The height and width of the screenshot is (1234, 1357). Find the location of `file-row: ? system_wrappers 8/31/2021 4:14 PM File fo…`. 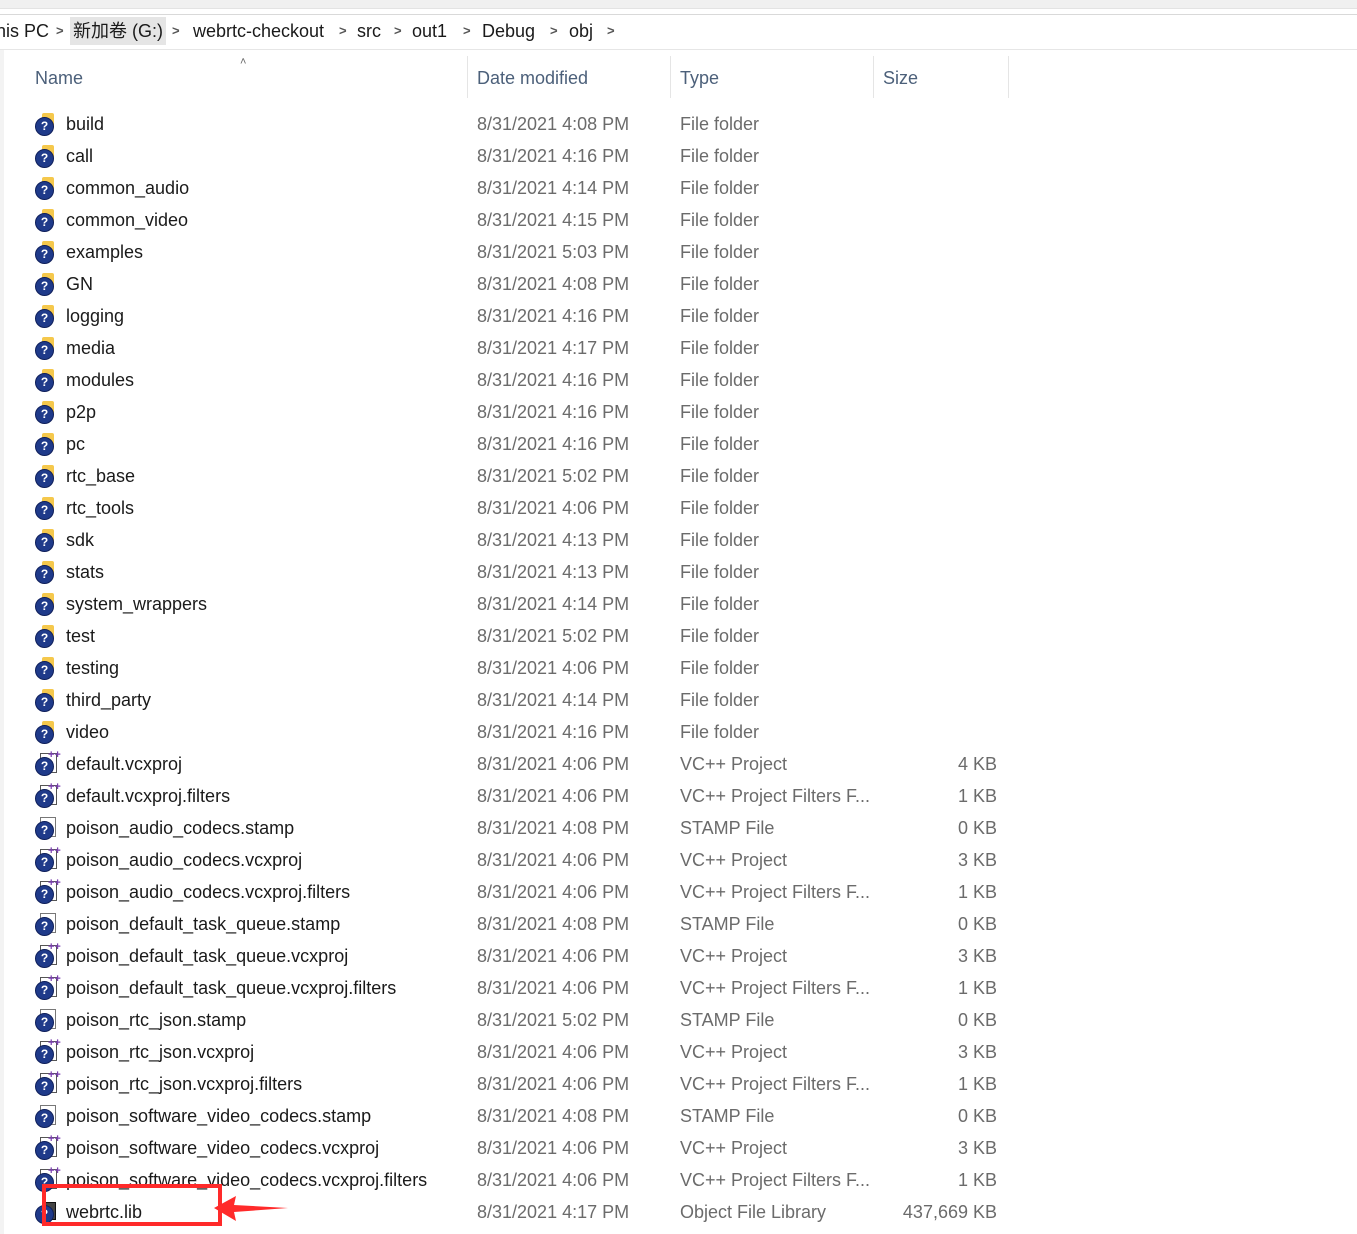

file-row: ? system_wrappers 8/31/2021 4:14 PM File fo… is located at coordinates (520, 604).